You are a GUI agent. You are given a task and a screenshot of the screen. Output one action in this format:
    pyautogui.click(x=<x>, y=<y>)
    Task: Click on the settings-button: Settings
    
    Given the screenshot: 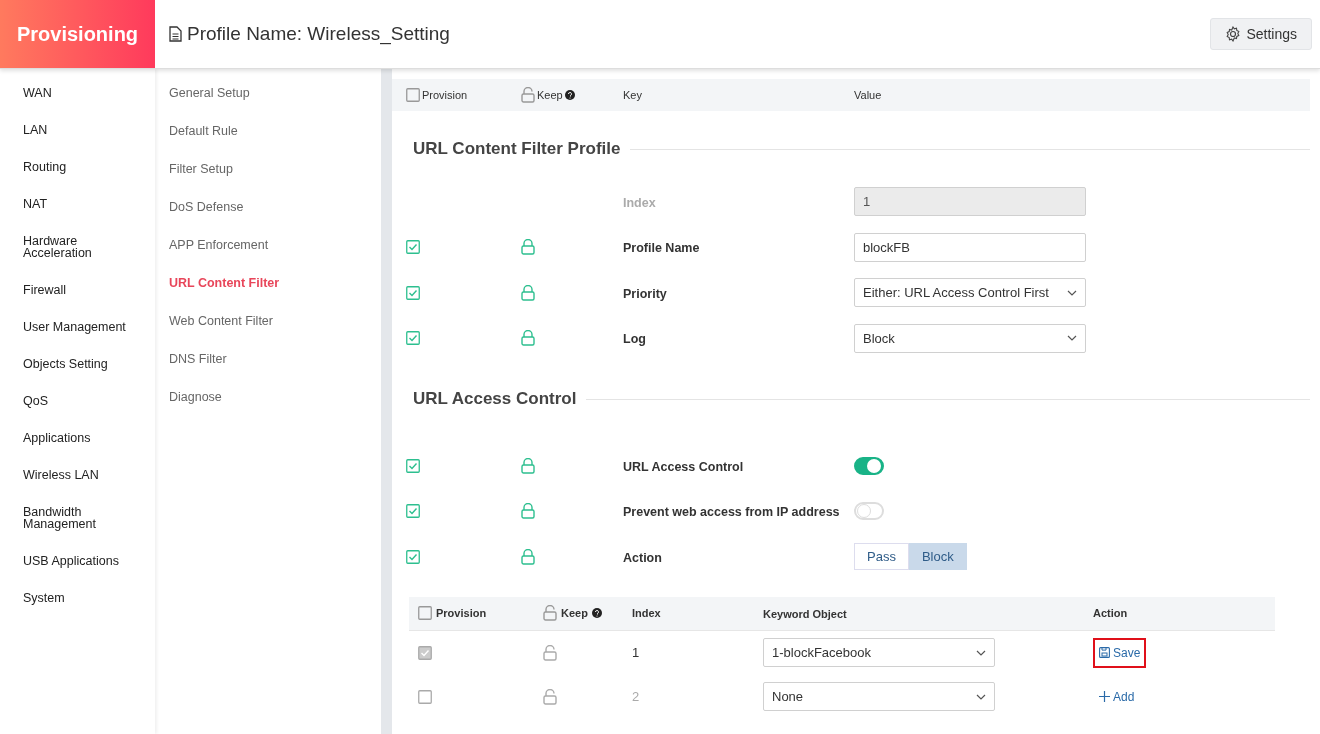 What is the action you would take?
    pyautogui.click(x=1261, y=34)
    